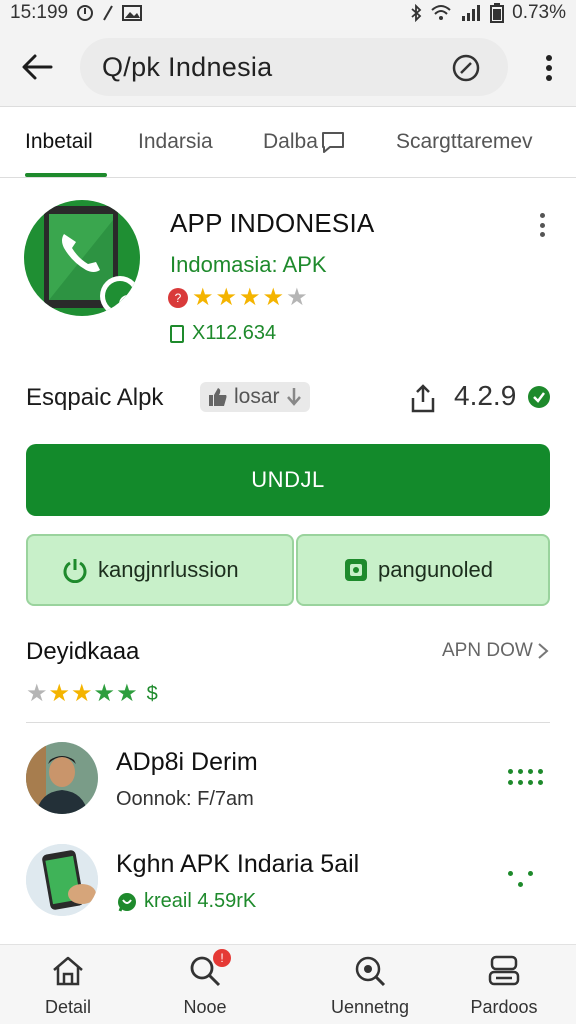 Image resolution: width=576 pixels, height=1024 pixels. What do you see at coordinates (62, 778) in the screenshot?
I see `avatar` at bounding box center [62, 778].